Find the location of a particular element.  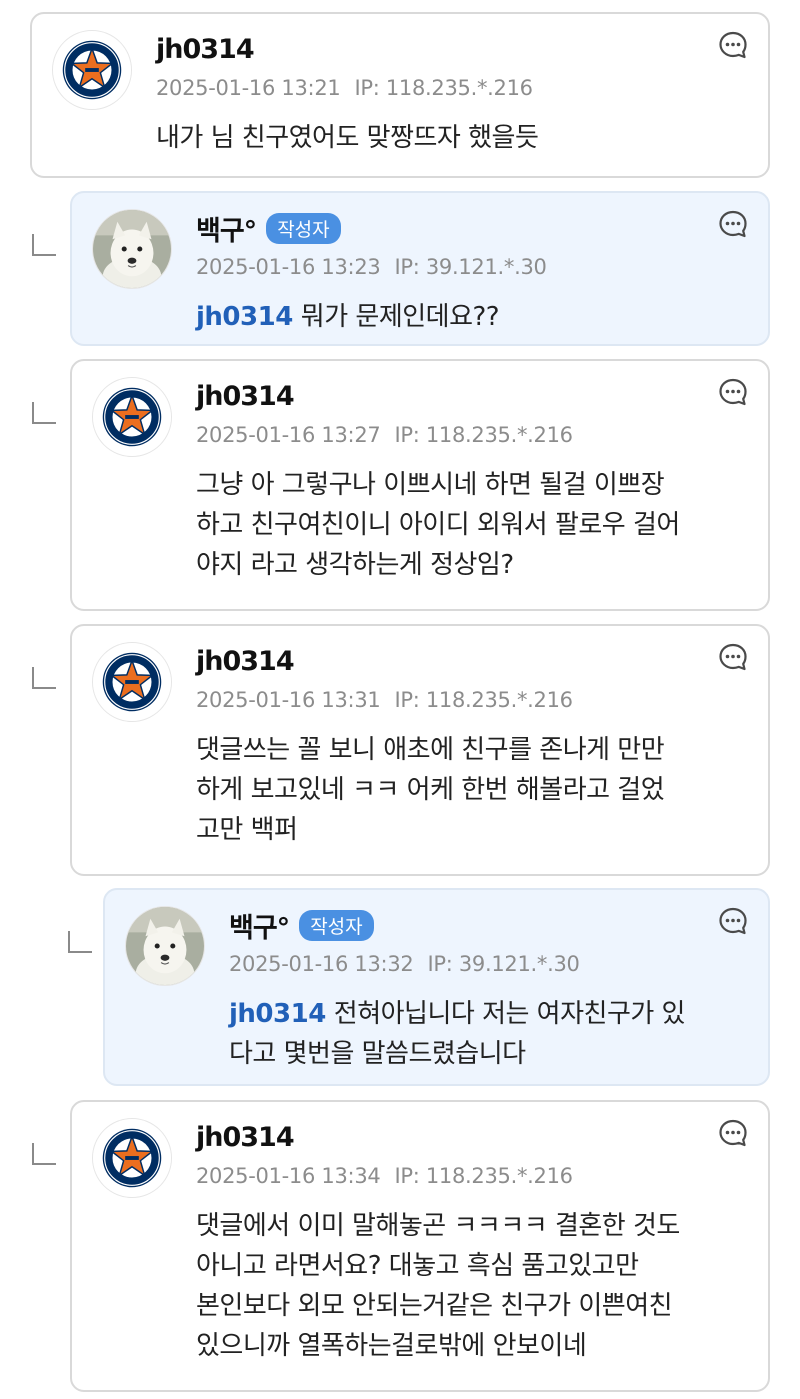

comment-line: 댓글쓰는 꼴 보니 애초에 친구를 존나게 만만 is located at coordinates (472, 750).